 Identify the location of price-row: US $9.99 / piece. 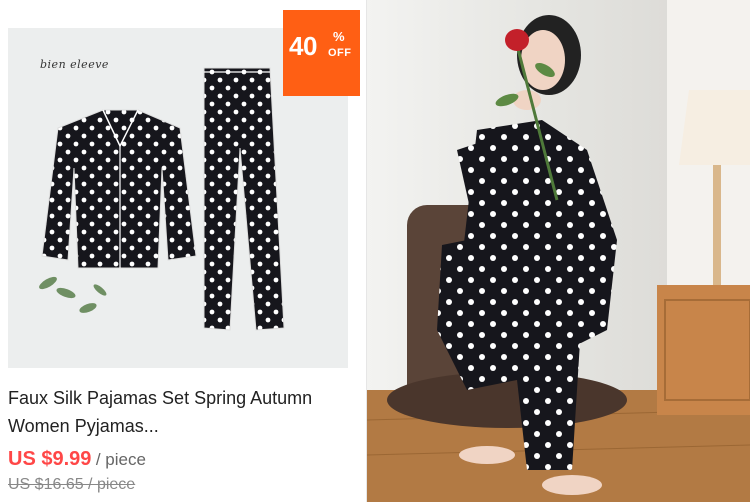
(77, 459).